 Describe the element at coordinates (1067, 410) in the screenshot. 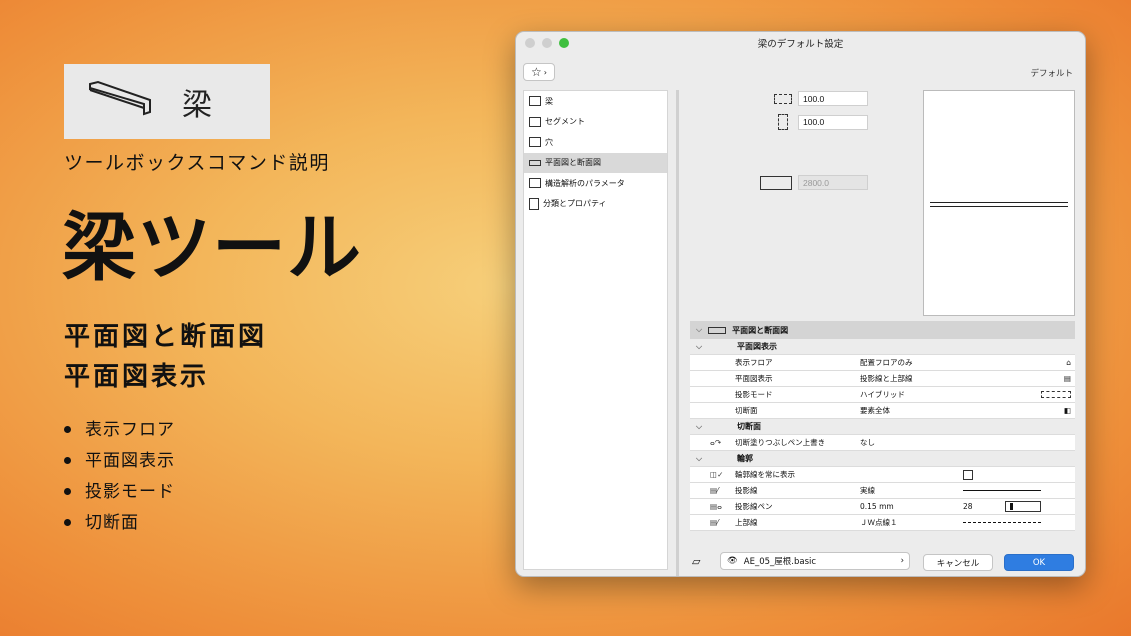

I see `cut-plane-icon: ◧` at that location.